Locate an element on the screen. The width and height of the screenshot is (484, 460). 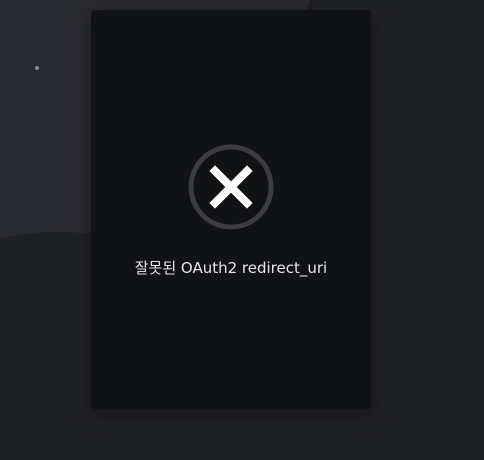
error-message: 잘못된 OAuth2 redirect_uri is located at coordinates (231, 268).